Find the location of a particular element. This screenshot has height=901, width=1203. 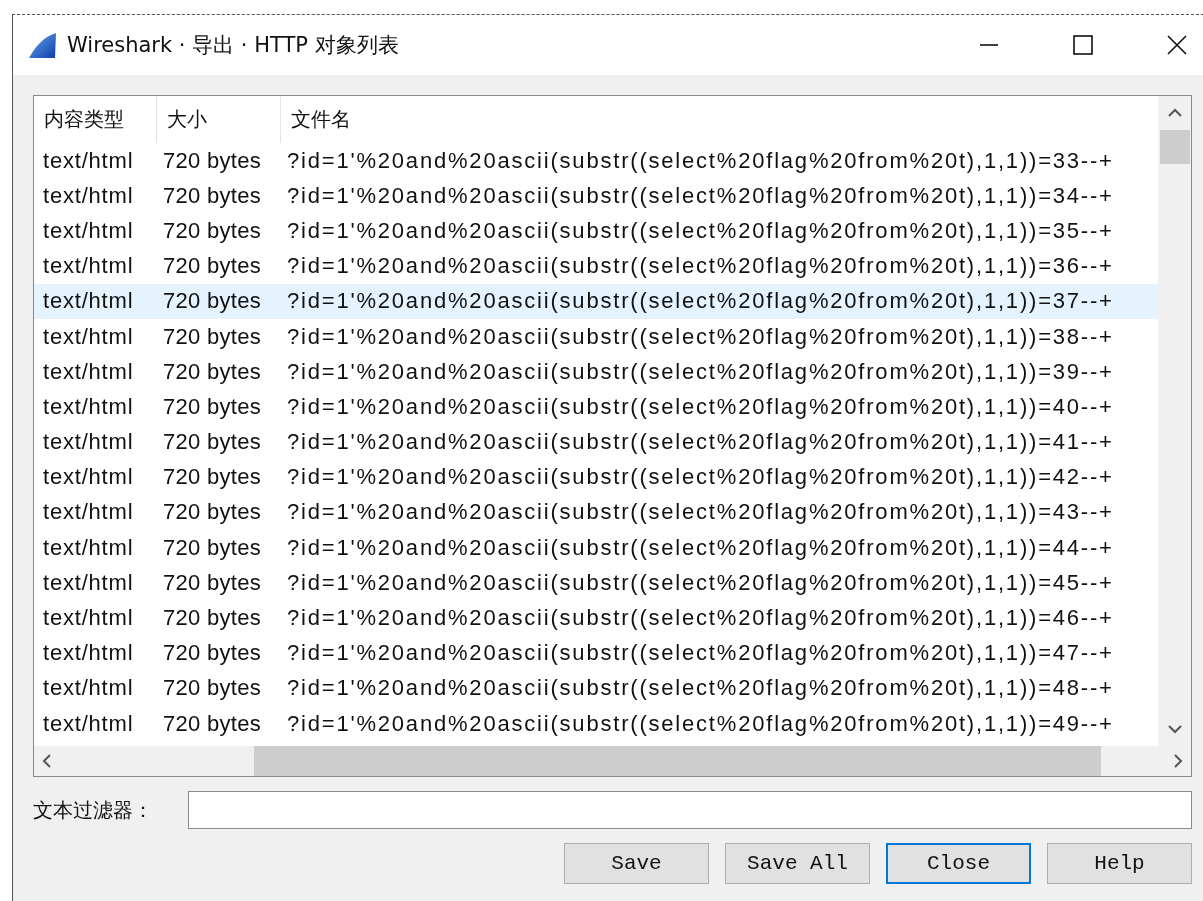

table-cell-text: ?id=1'%20and%20ascii(substr((select%20flag%20from%20t),1,1))=42--+ is located at coordinates (700, 477).